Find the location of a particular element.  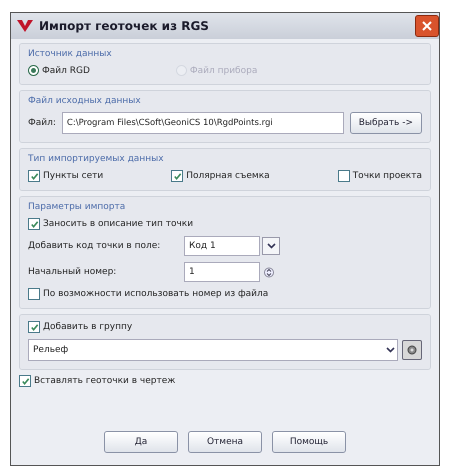

group-dropdown-field: Рельеф is located at coordinates (213, 350).